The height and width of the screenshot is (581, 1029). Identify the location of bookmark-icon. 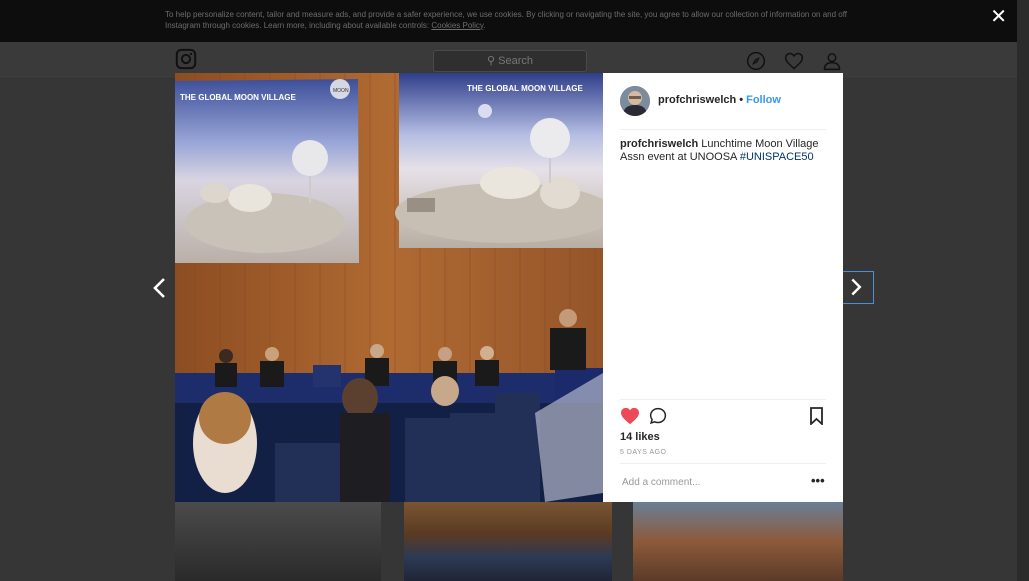
(816, 416).